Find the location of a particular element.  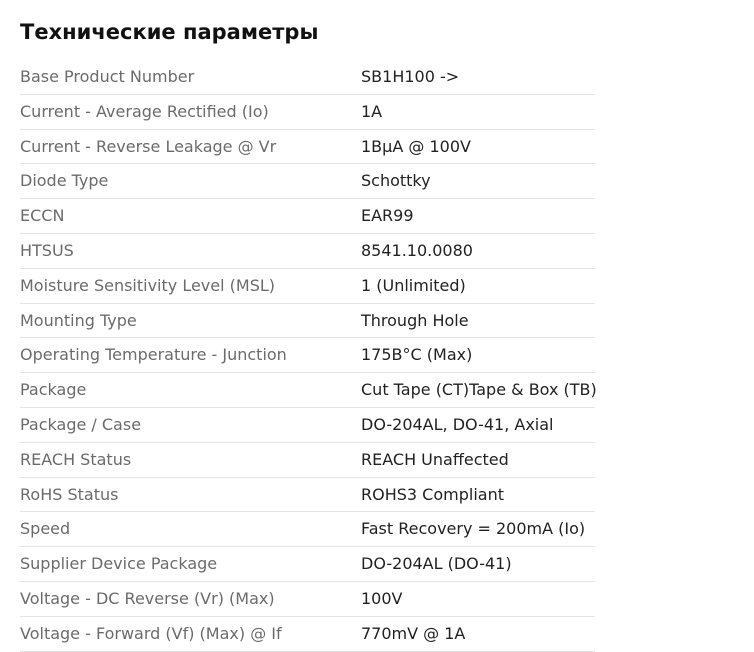

page-title: Технические параметры is located at coordinates (169, 32).